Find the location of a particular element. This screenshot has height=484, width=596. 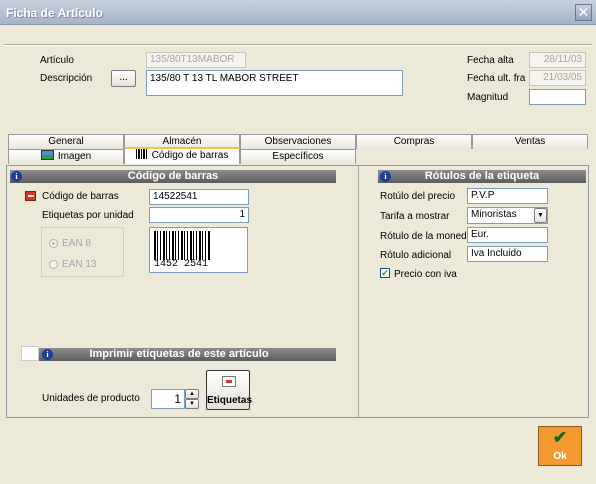

checkmark-icon: ✔ is located at coordinates (560, 437).